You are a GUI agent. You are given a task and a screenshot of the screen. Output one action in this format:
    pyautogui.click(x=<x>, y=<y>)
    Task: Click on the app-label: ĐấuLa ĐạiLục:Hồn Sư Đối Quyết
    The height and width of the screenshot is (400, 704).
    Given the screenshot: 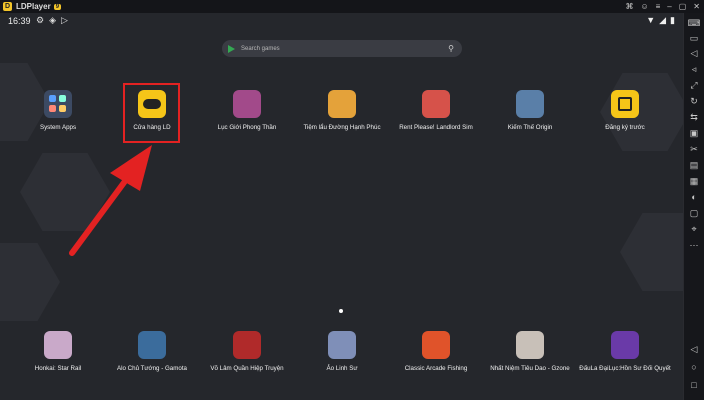 What is the action you would take?
    pyautogui.click(x=625, y=368)
    